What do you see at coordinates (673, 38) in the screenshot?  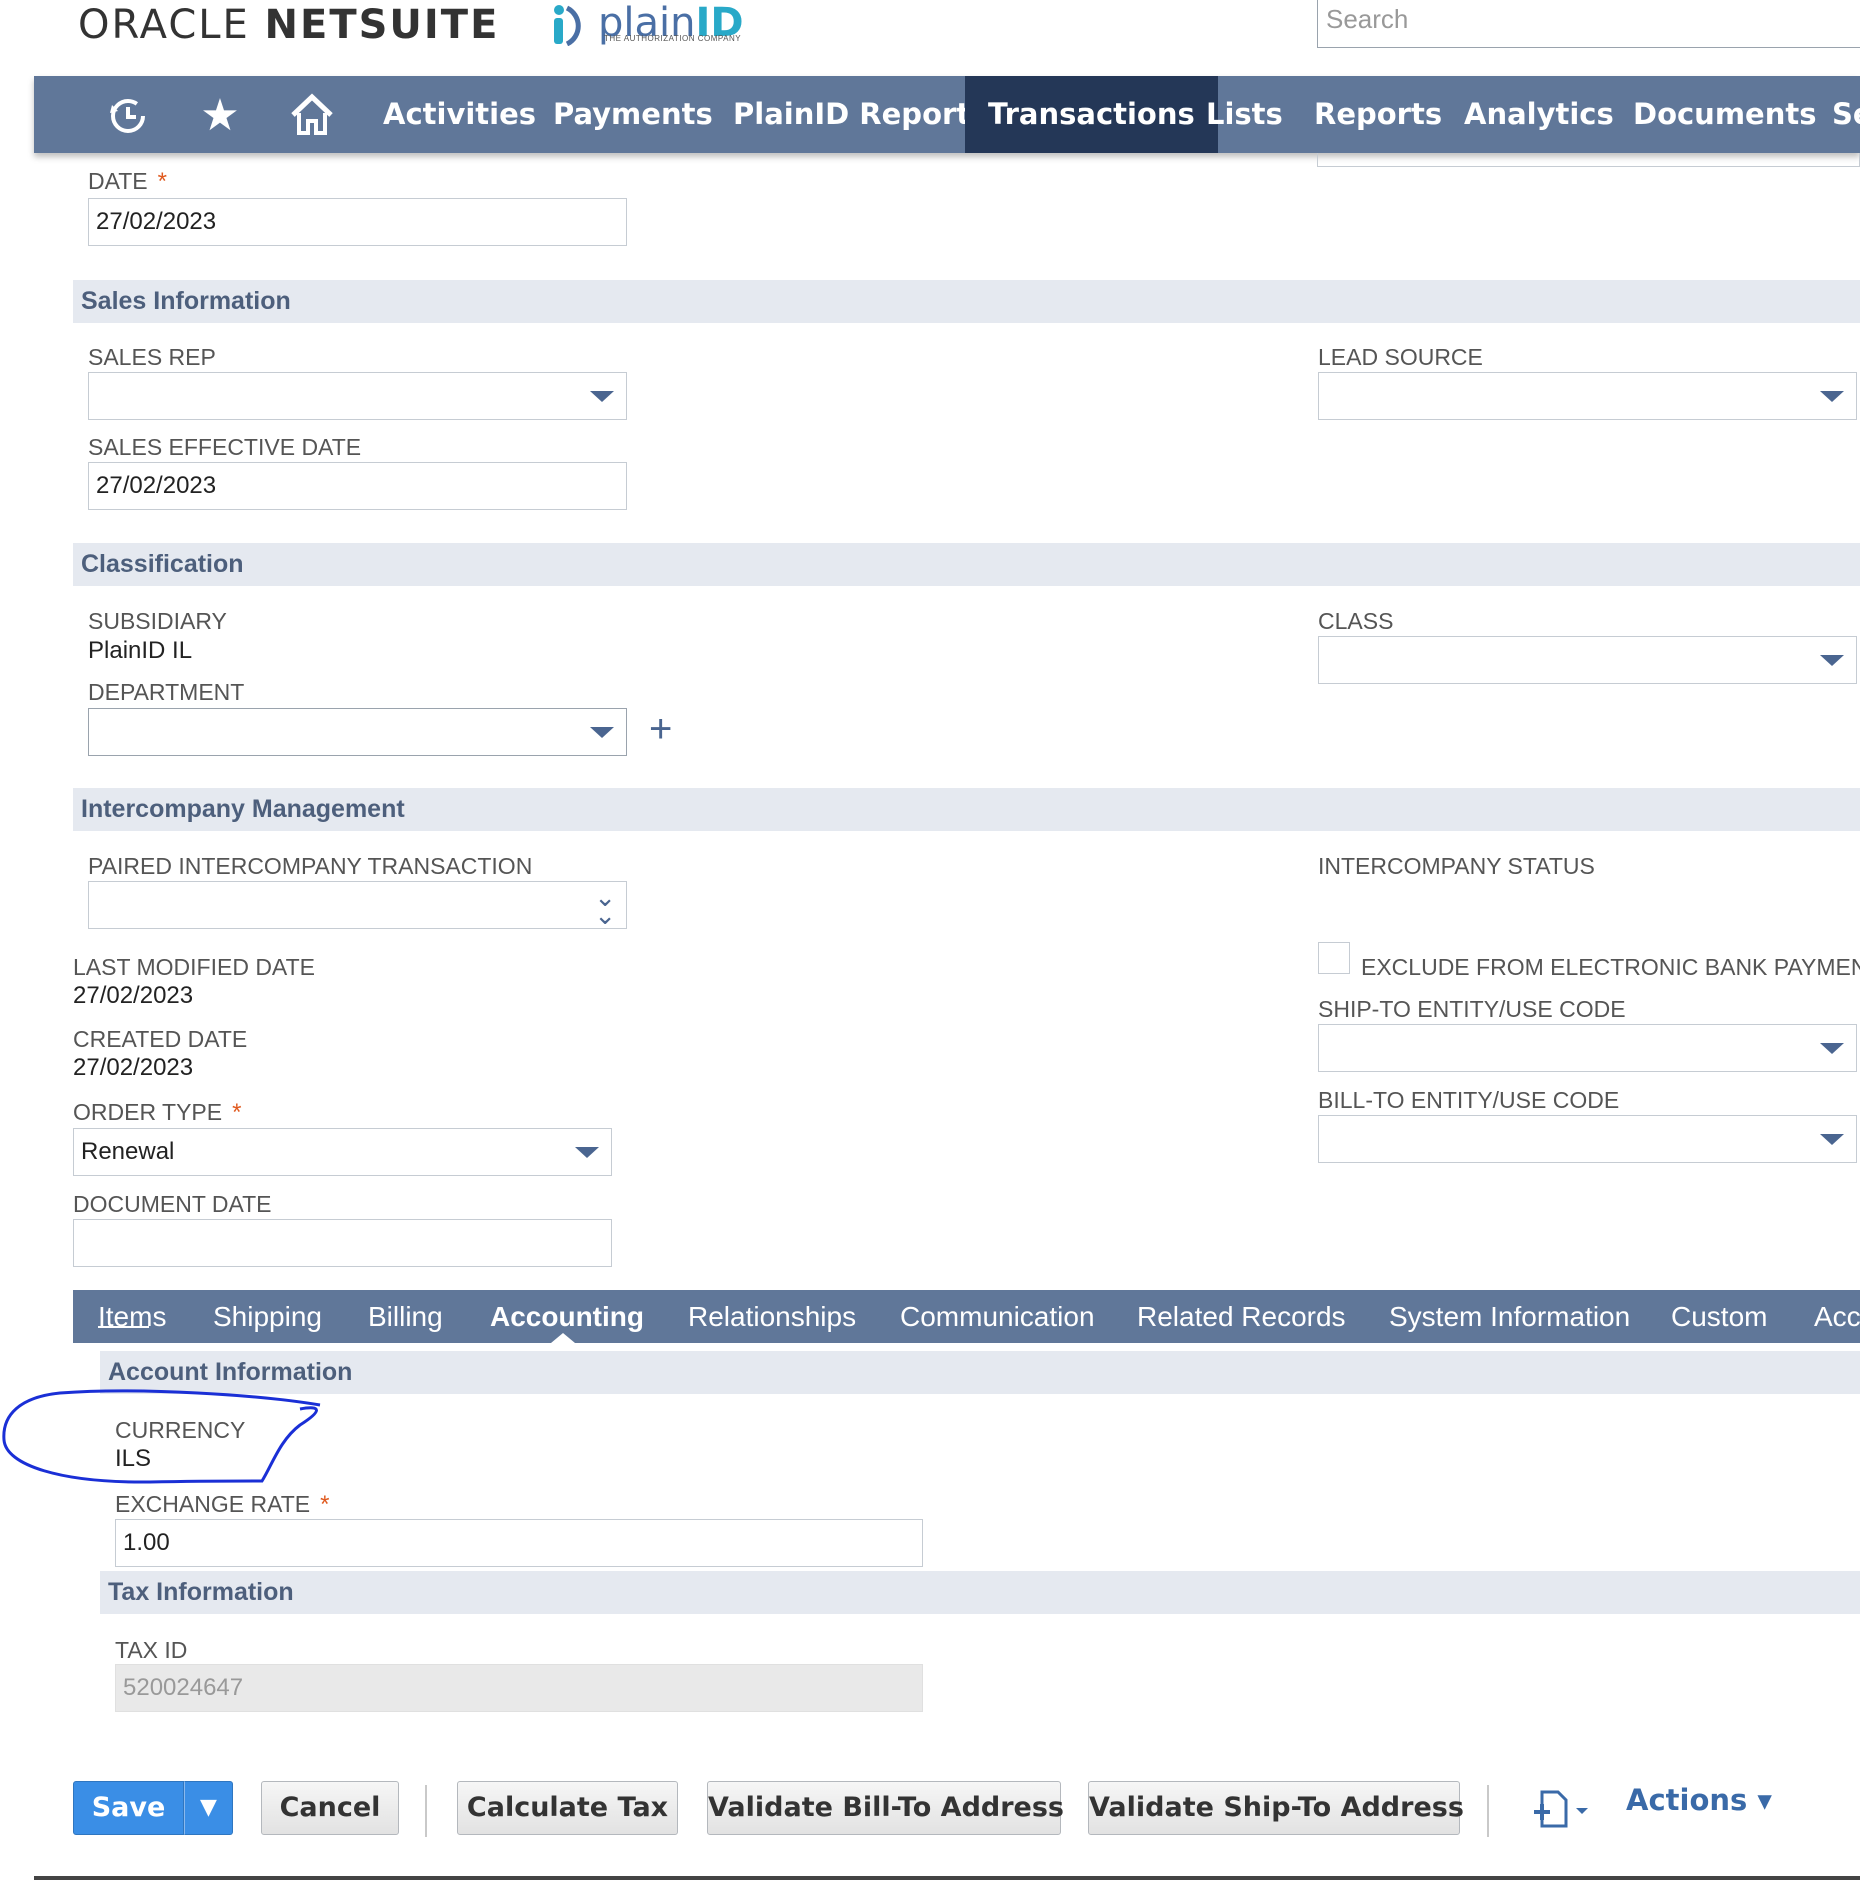 I see `plainid-tagline: THE AUTHORIZATION COMPANY` at bounding box center [673, 38].